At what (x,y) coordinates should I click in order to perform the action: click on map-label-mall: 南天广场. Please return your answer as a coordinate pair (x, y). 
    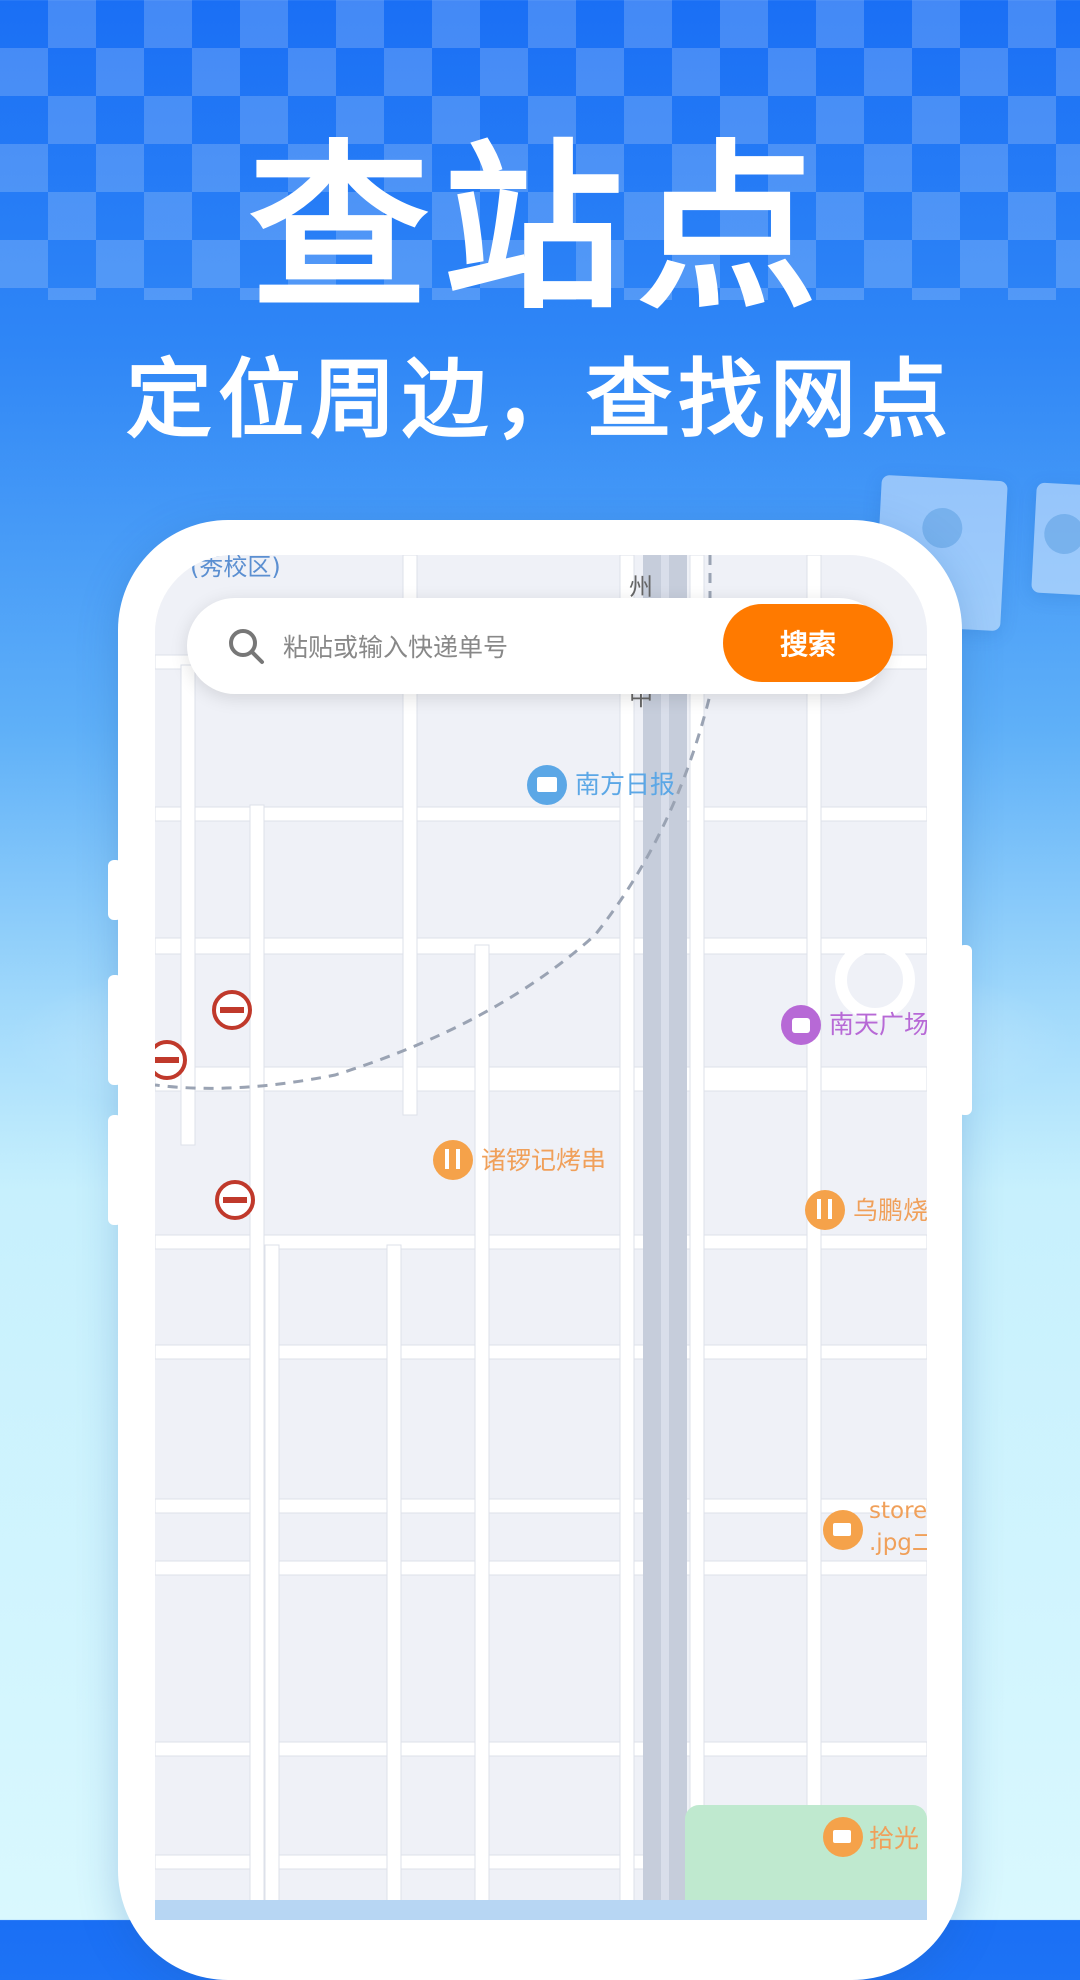
    Looking at the image, I should click on (878, 1024).